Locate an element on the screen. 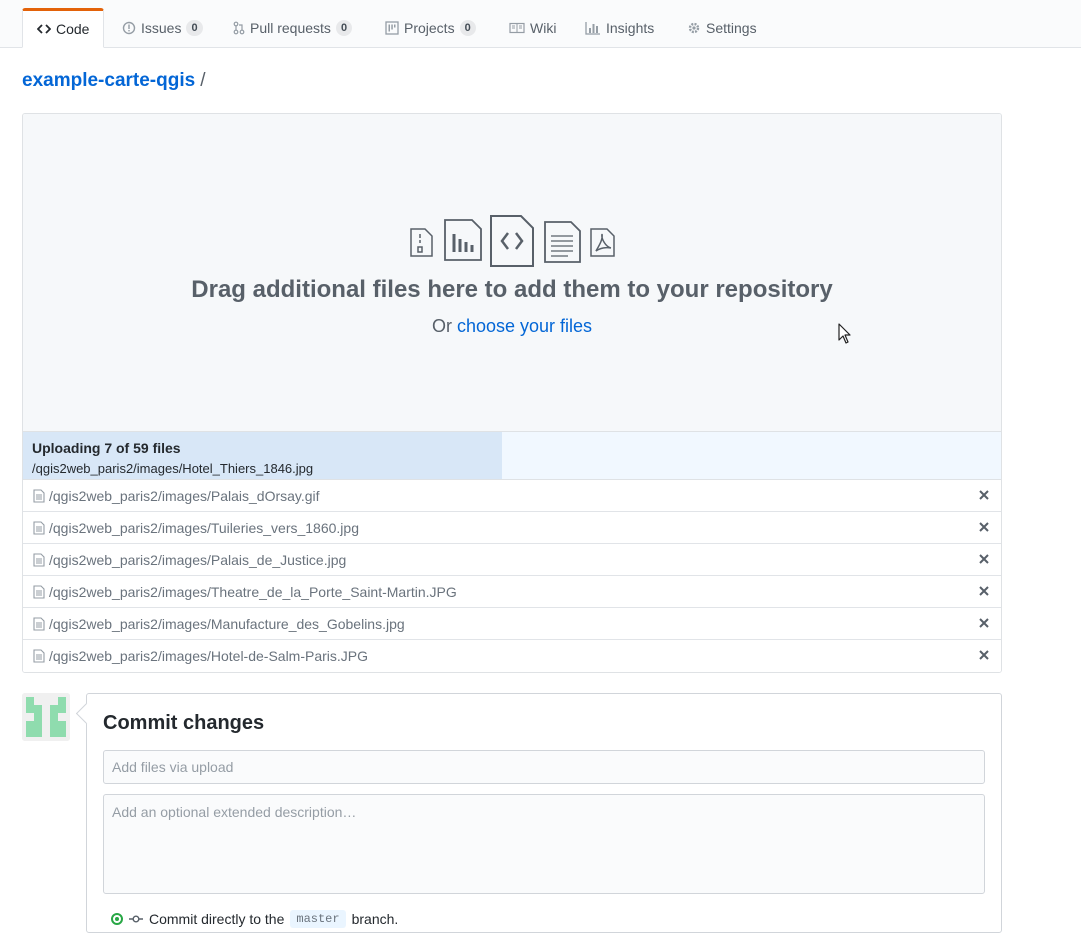 The image size is (1081, 933). commit-direct-option: Commit directly to the master branch. is located at coordinates (254, 919).